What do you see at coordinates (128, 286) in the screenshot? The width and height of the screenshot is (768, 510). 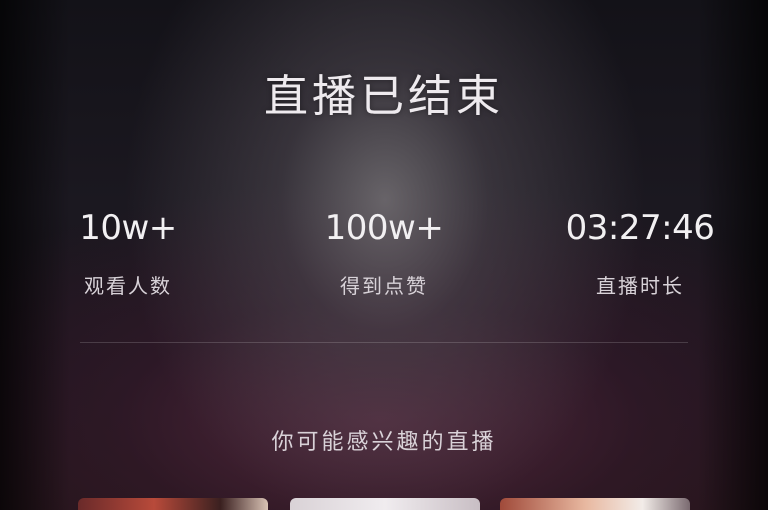 I see `stat-viewers-label: 观看人数` at bounding box center [128, 286].